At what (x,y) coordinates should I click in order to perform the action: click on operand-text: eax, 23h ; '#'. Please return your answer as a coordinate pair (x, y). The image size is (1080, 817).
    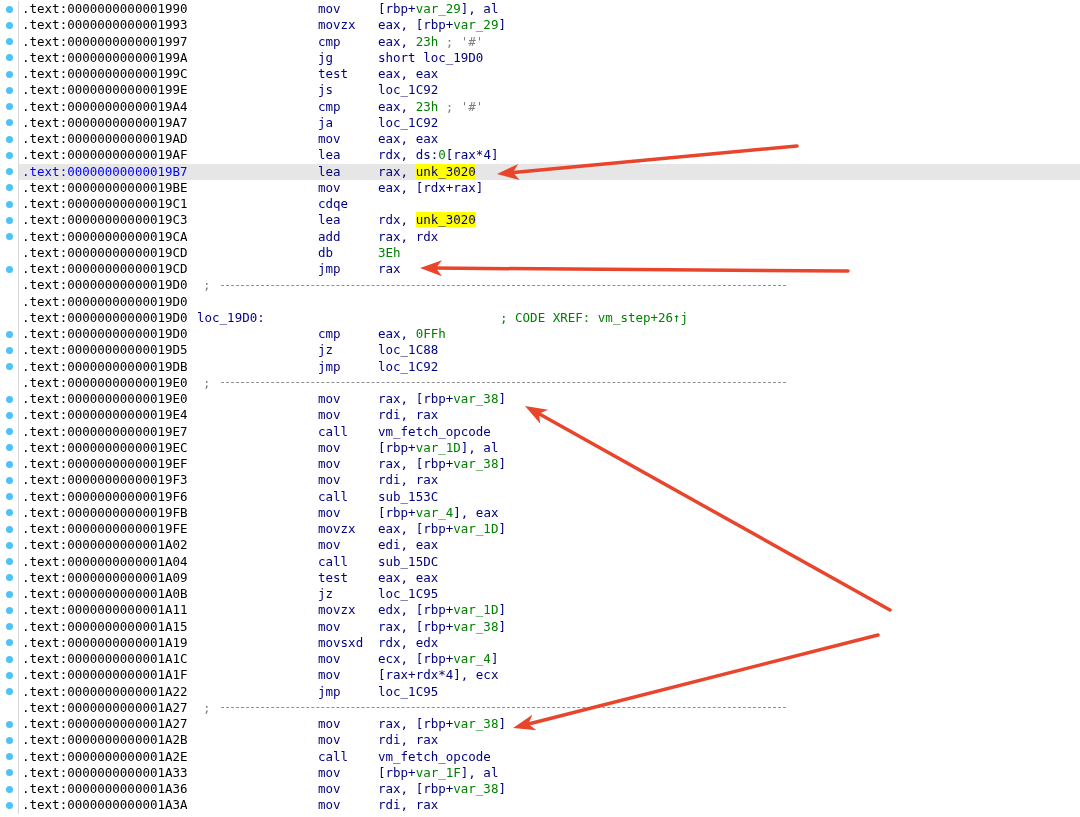
    Looking at the image, I should click on (431, 41).